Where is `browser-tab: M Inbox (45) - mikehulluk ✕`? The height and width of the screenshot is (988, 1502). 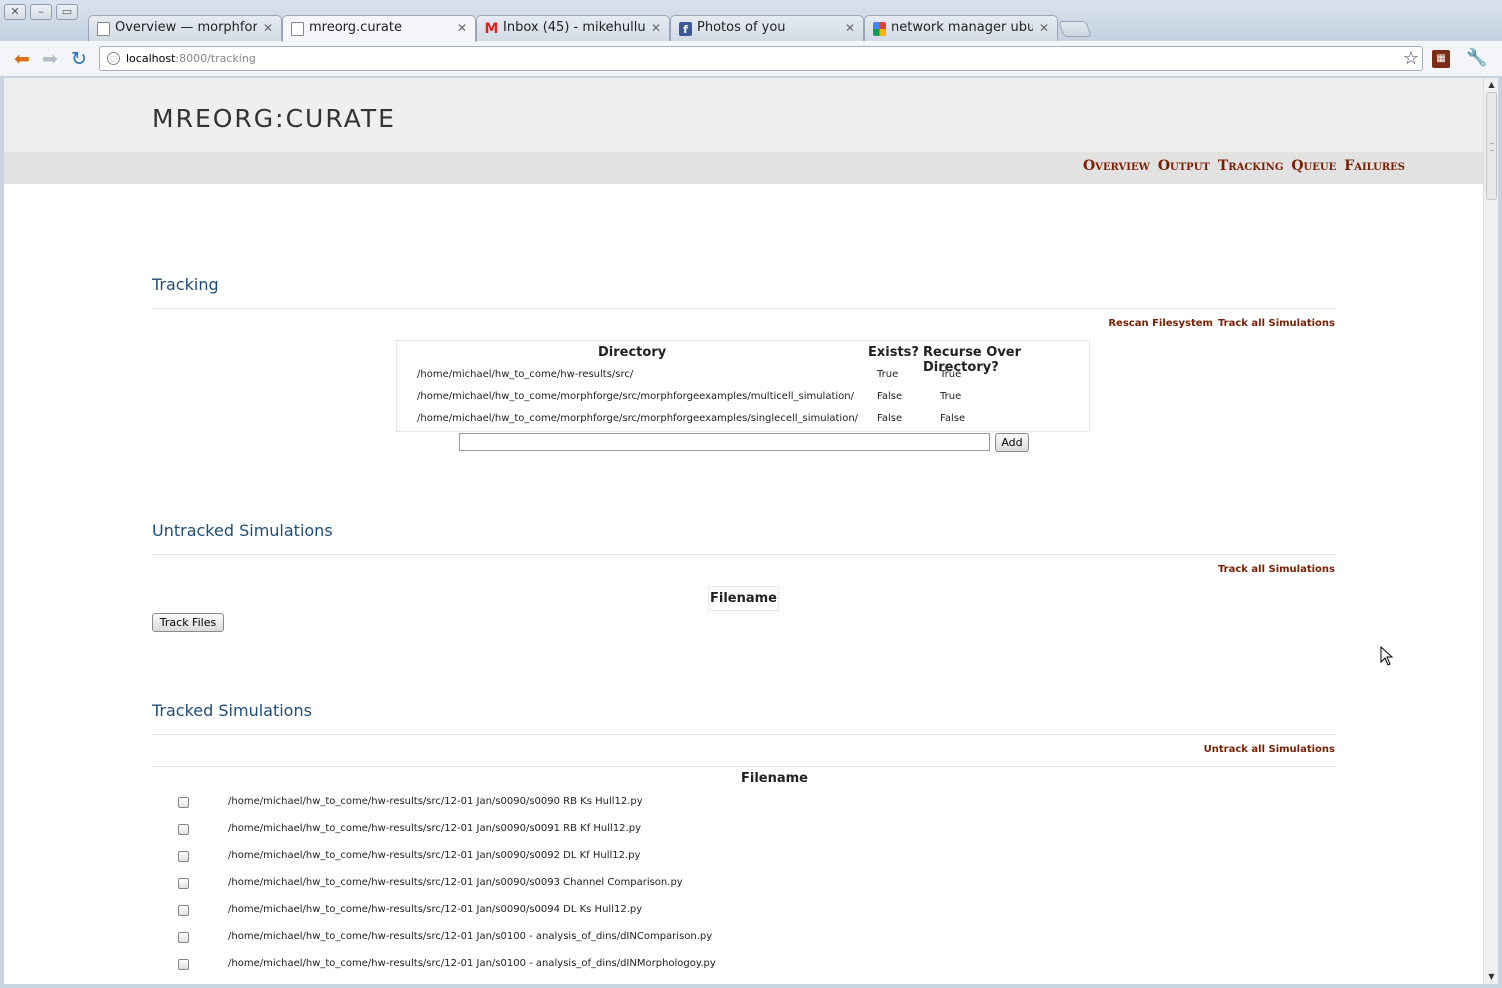 browser-tab: M Inbox (45) - mikehulluk ✕ is located at coordinates (573, 28).